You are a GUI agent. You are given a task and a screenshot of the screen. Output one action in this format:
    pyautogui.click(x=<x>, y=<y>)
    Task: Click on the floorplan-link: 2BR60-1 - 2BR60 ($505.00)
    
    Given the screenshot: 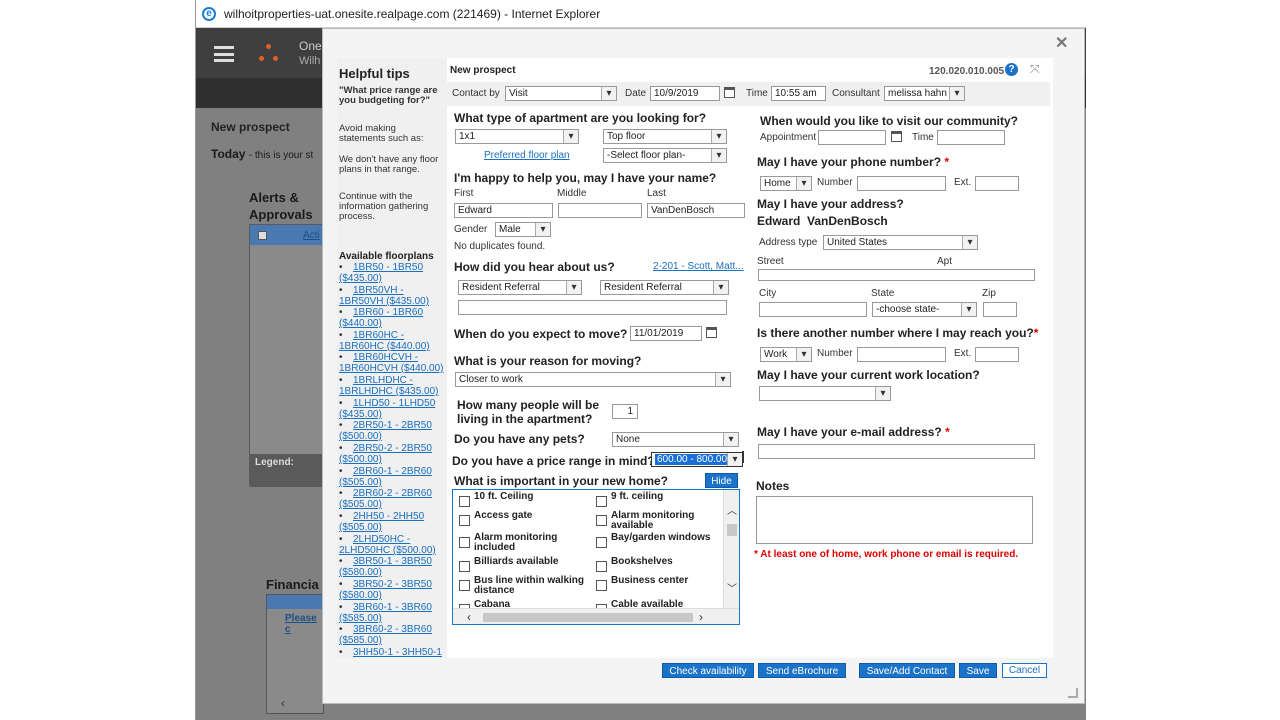 What is the action you would take?
    pyautogui.click(x=393, y=477)
    